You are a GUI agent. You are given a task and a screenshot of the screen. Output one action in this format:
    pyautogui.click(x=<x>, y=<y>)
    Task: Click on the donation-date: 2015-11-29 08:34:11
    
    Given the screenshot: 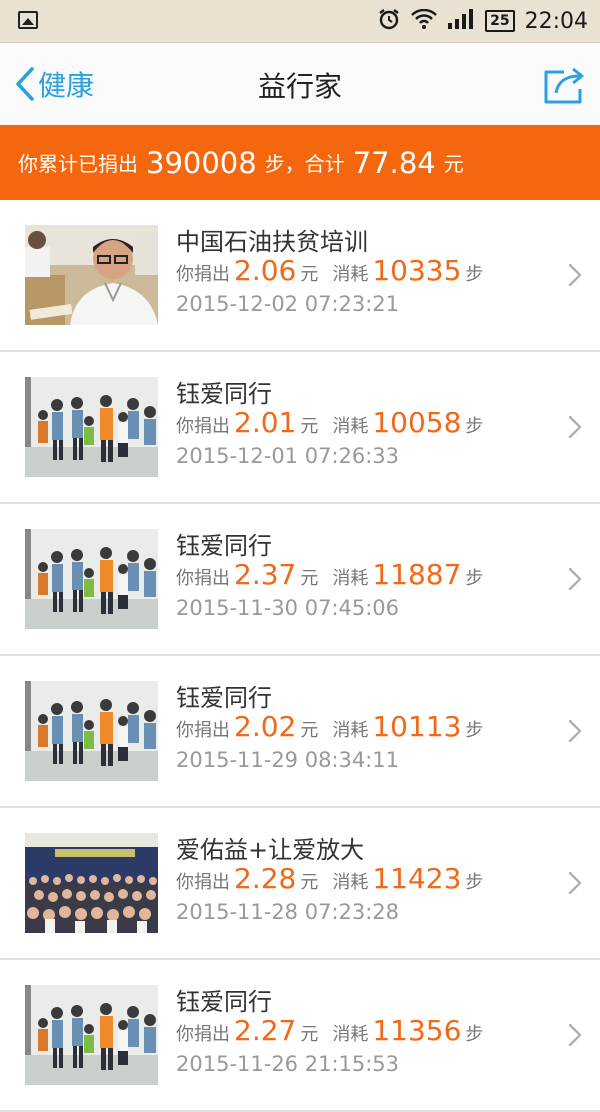 What is the action you would take?
    pyautogui.click(x=288, y=760)
    